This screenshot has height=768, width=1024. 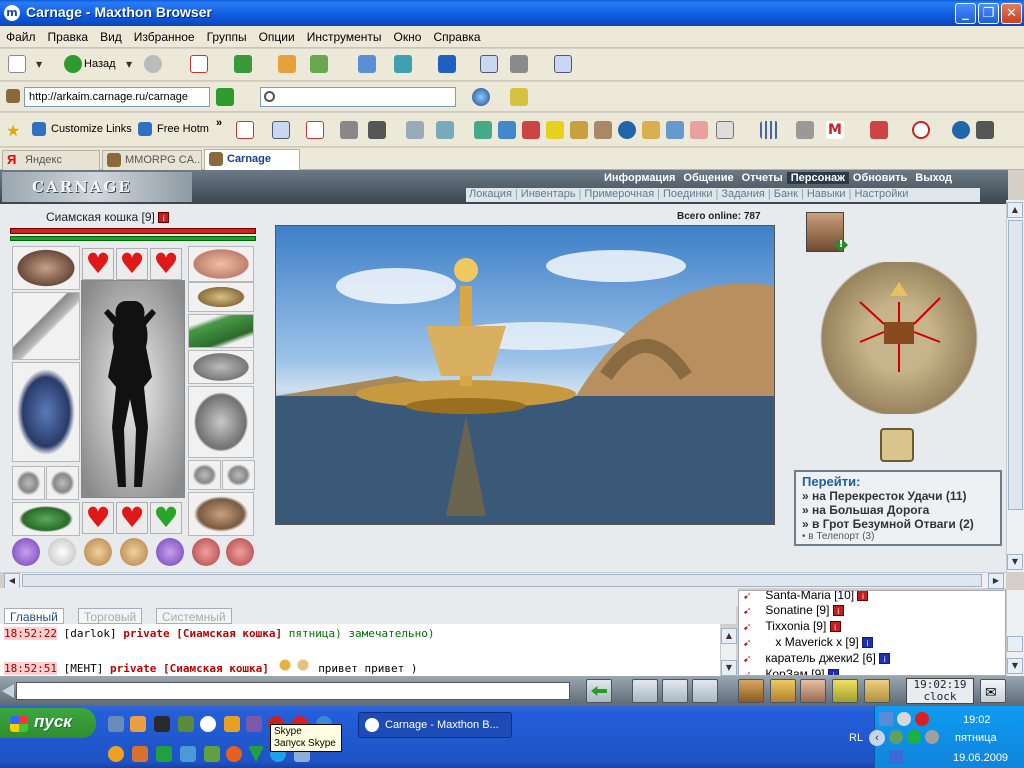 I want to click on helmet-slot, so click(x=46, y=268).